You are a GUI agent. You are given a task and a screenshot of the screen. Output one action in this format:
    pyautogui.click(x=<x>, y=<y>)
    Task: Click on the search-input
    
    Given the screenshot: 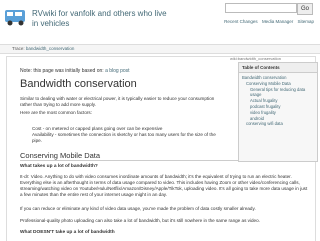 What is the action you would take?
    pyautogui.click(x=261, y=8)
    